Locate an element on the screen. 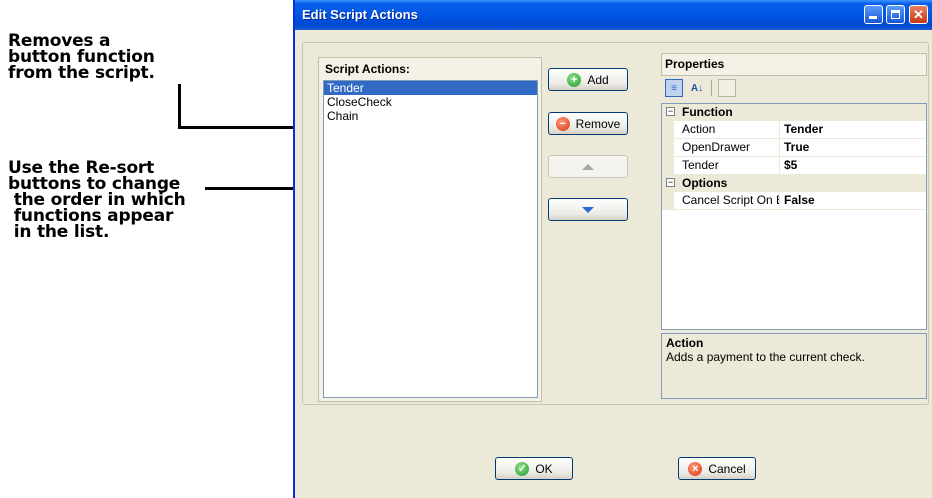 Image resolution: width=932 pixels, height=498 pixels. ok-icon: ✓ is located at coordinates (522, 468).